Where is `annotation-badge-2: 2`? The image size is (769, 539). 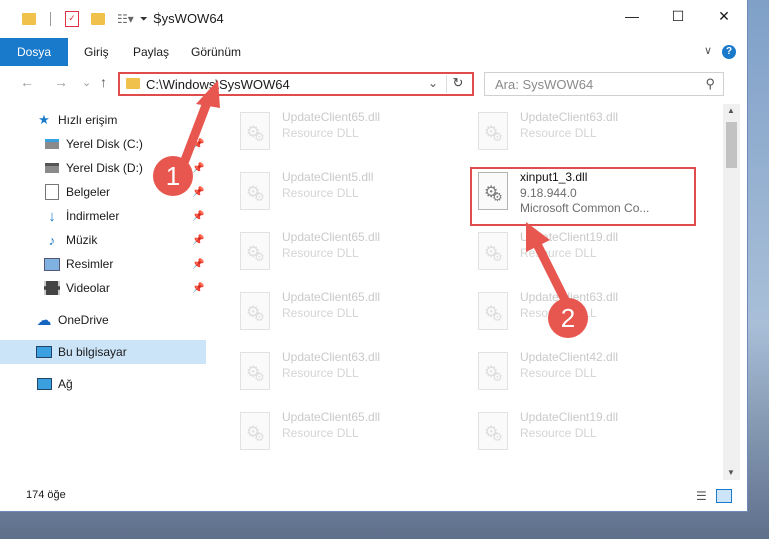 annotation-badge-2: 2 is located at coordinates (568, 318).